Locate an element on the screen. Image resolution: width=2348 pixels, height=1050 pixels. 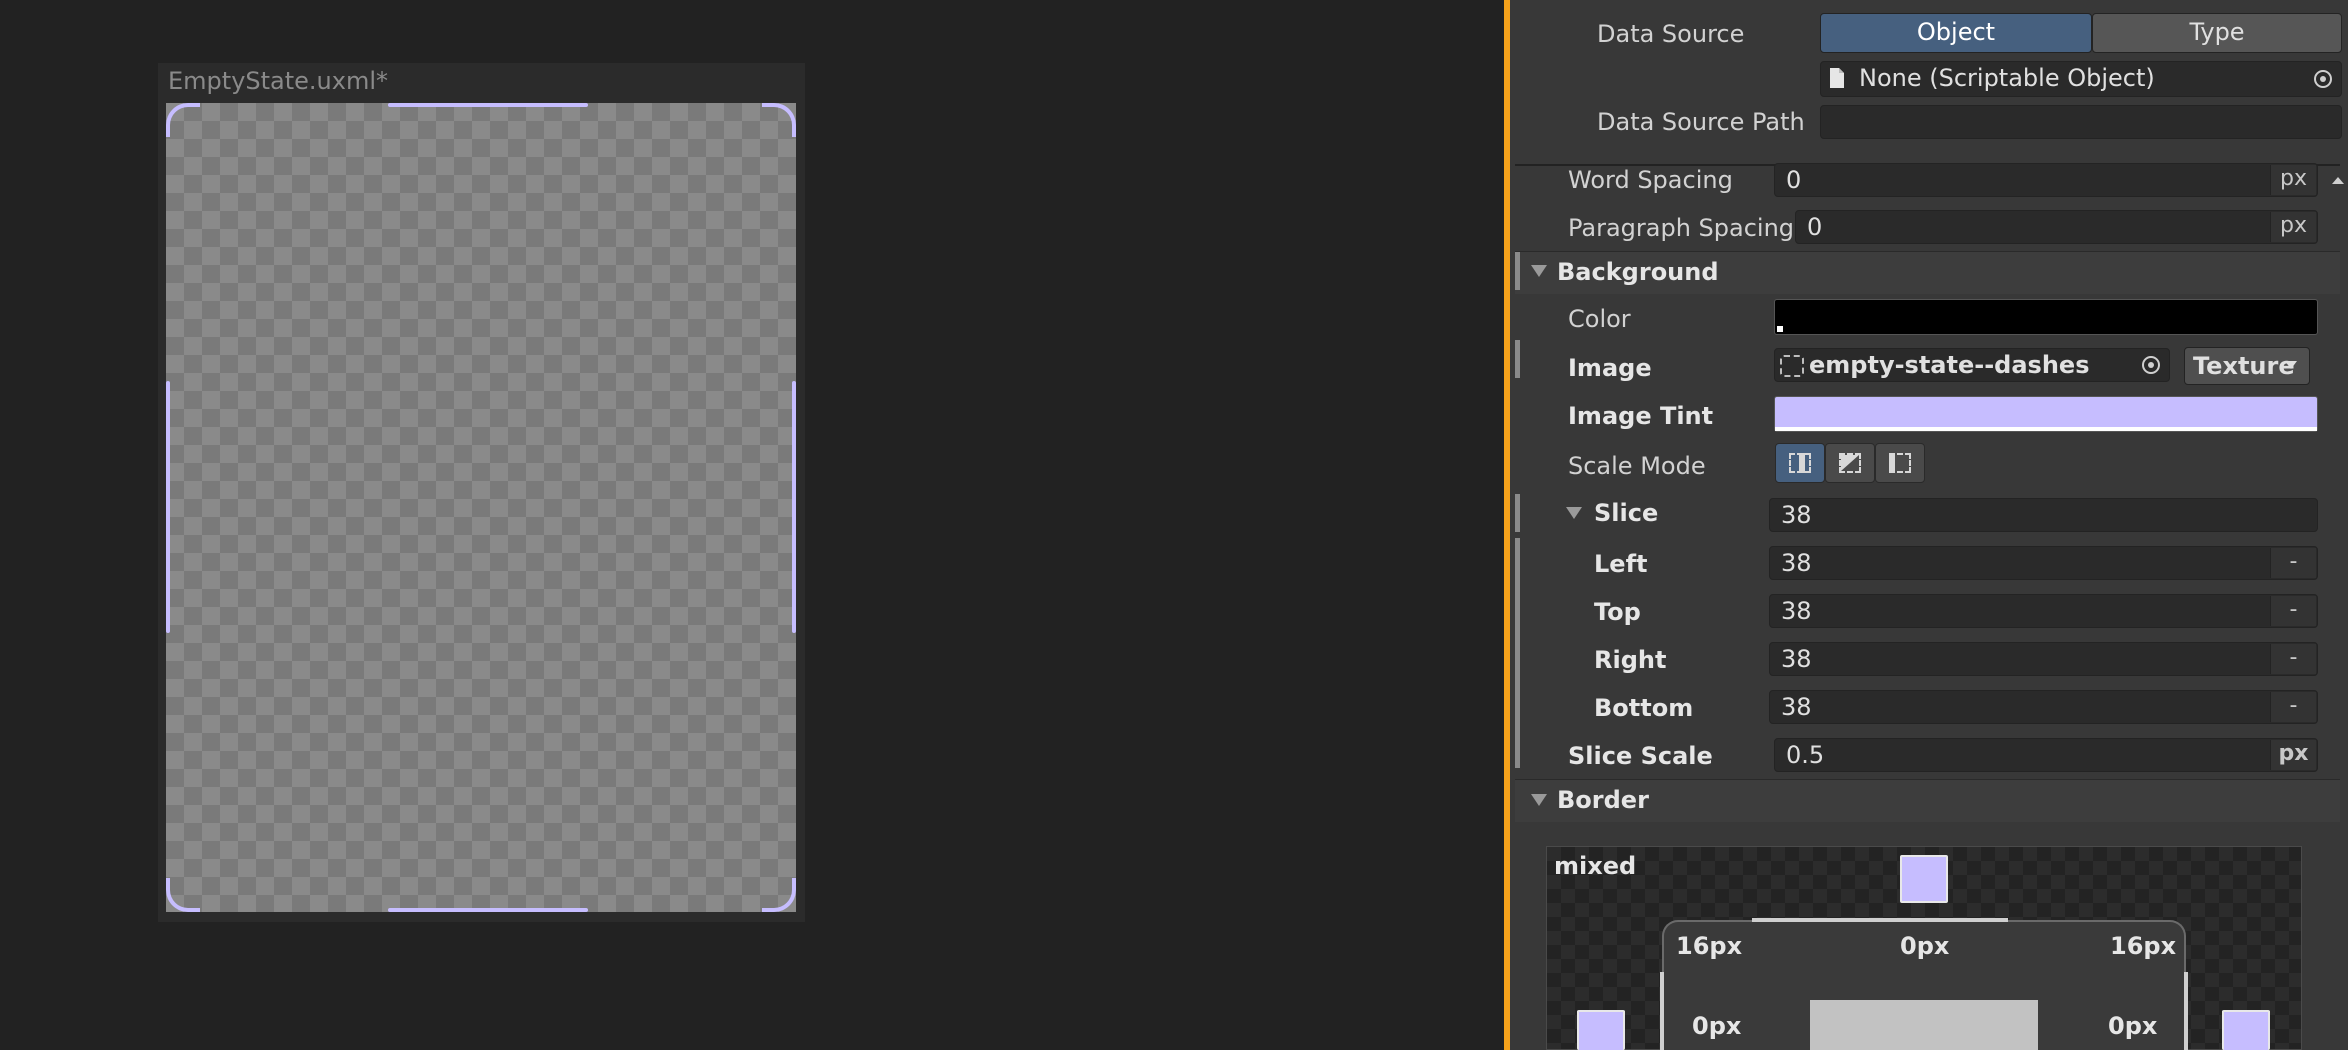
texture-icon is located at coordinates (1792, 366).